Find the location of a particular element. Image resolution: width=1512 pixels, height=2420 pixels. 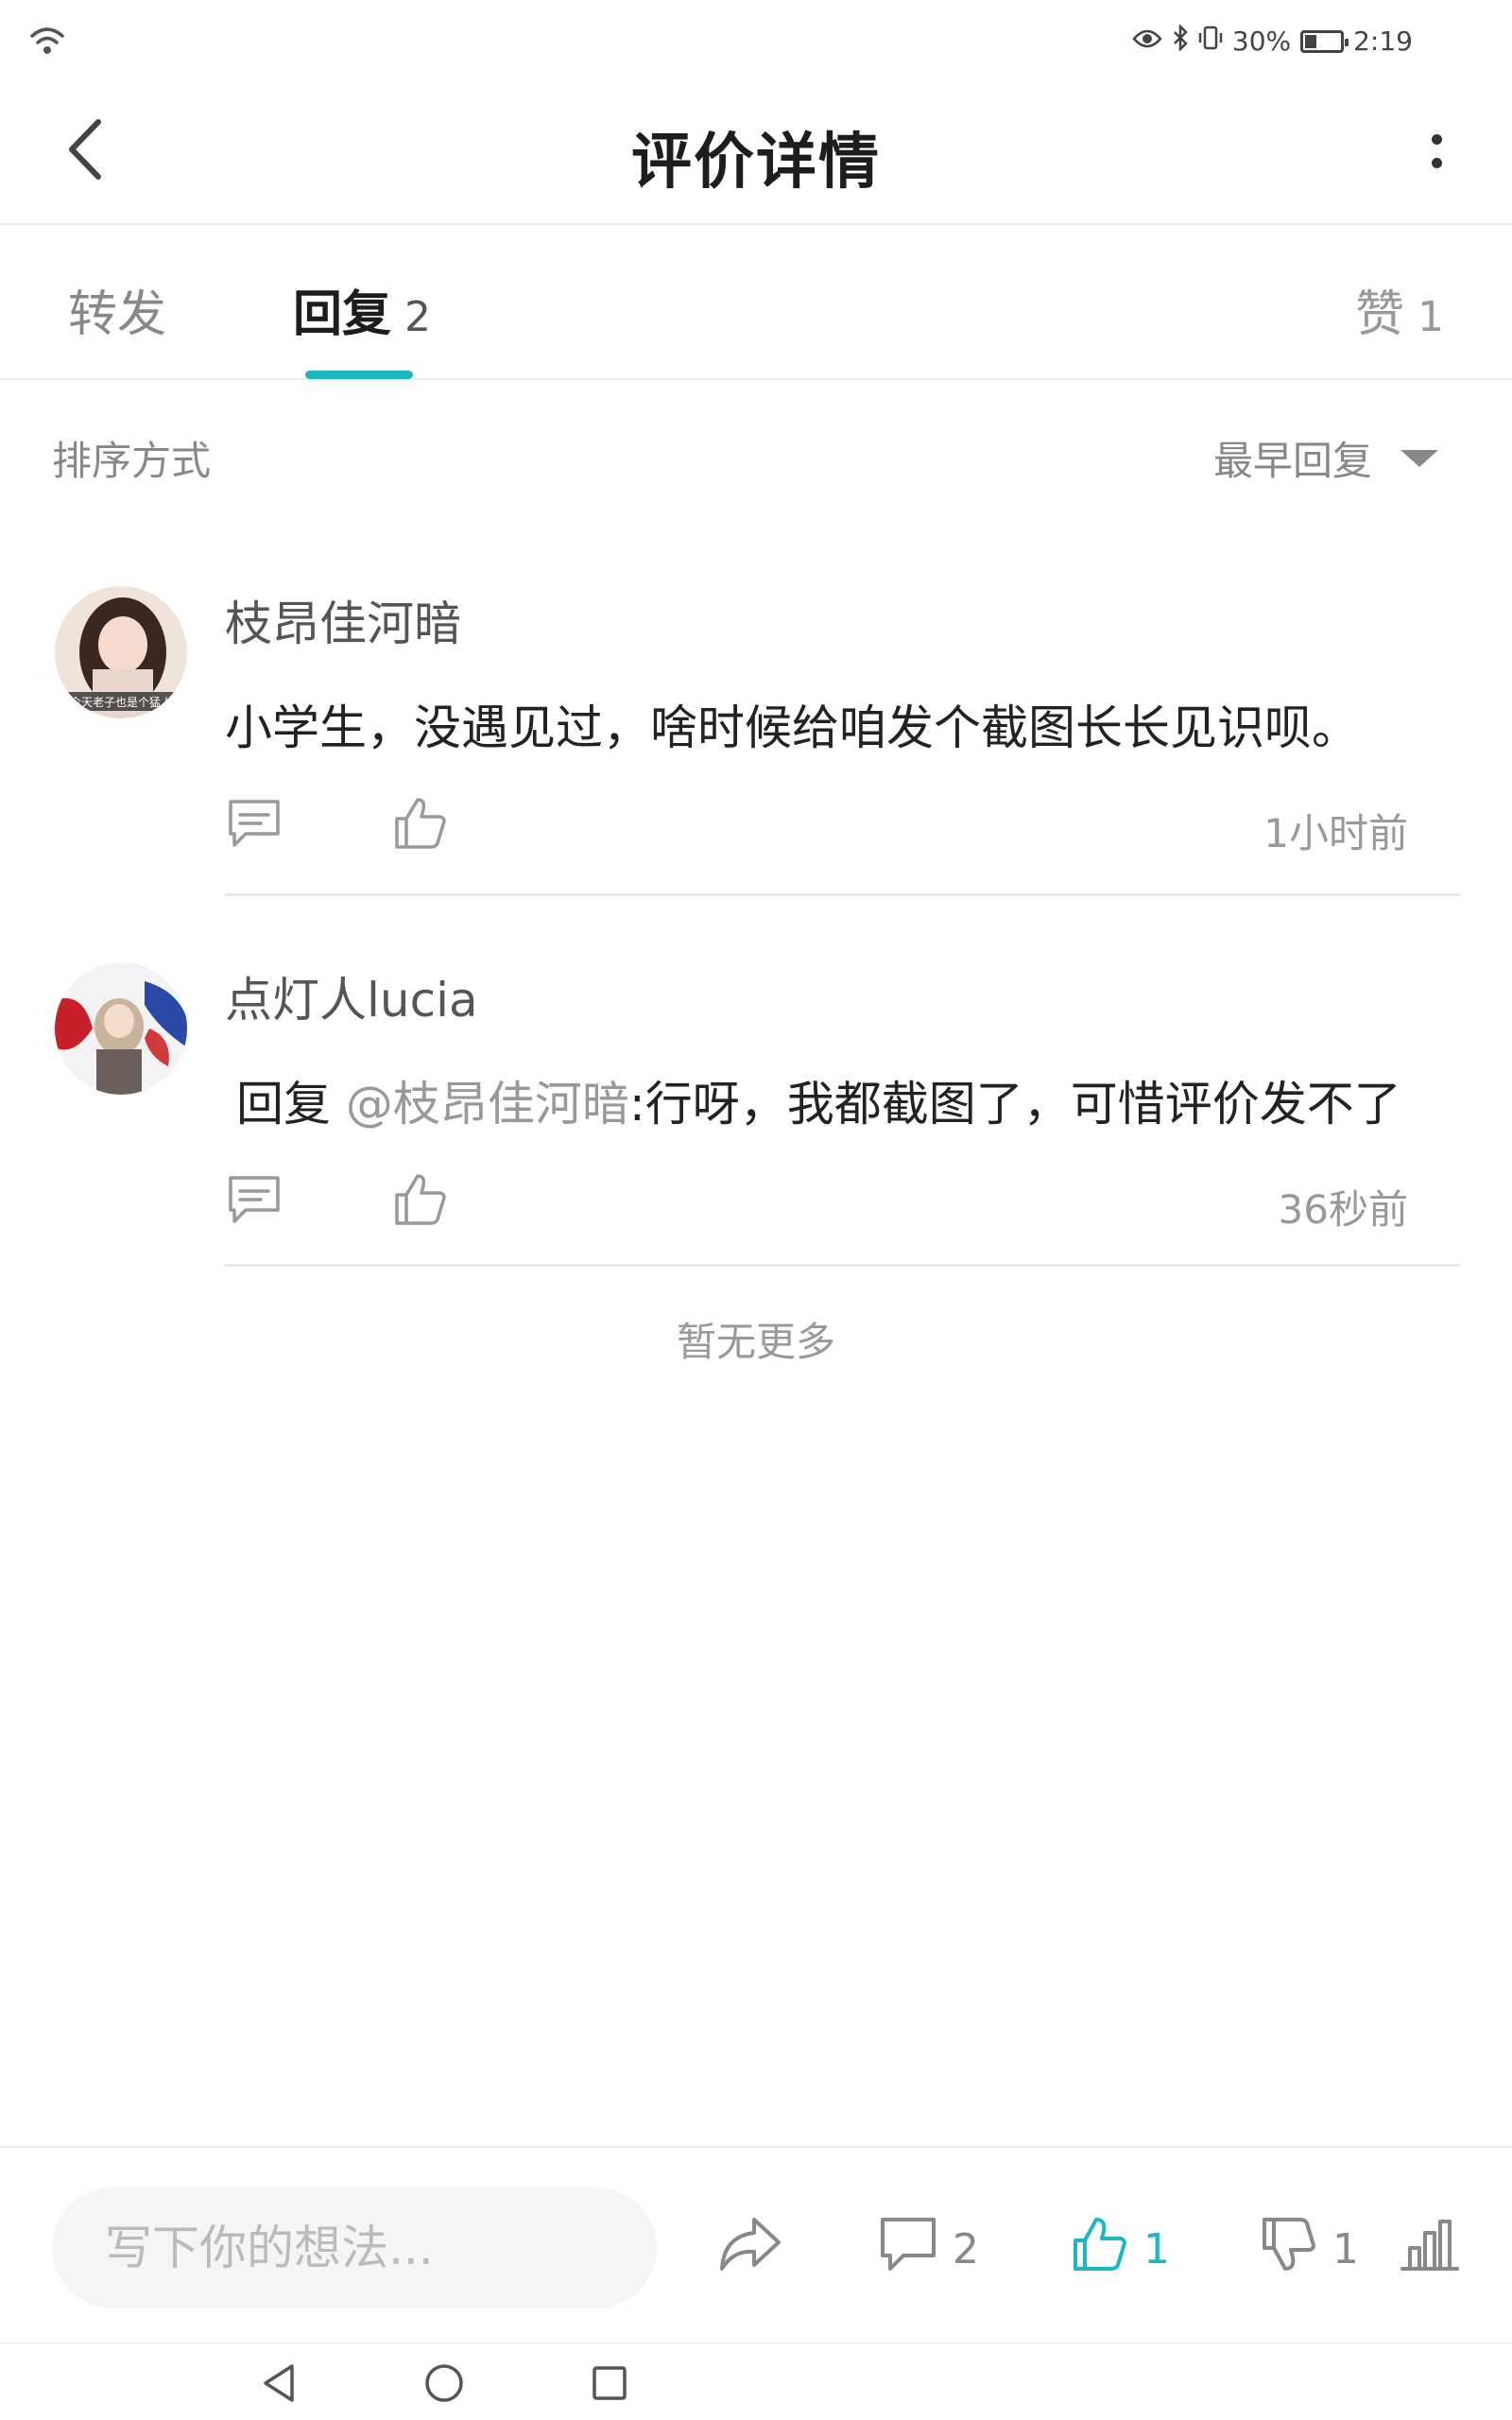

tab-label: 赞 is located at coordinates (1379, 314).